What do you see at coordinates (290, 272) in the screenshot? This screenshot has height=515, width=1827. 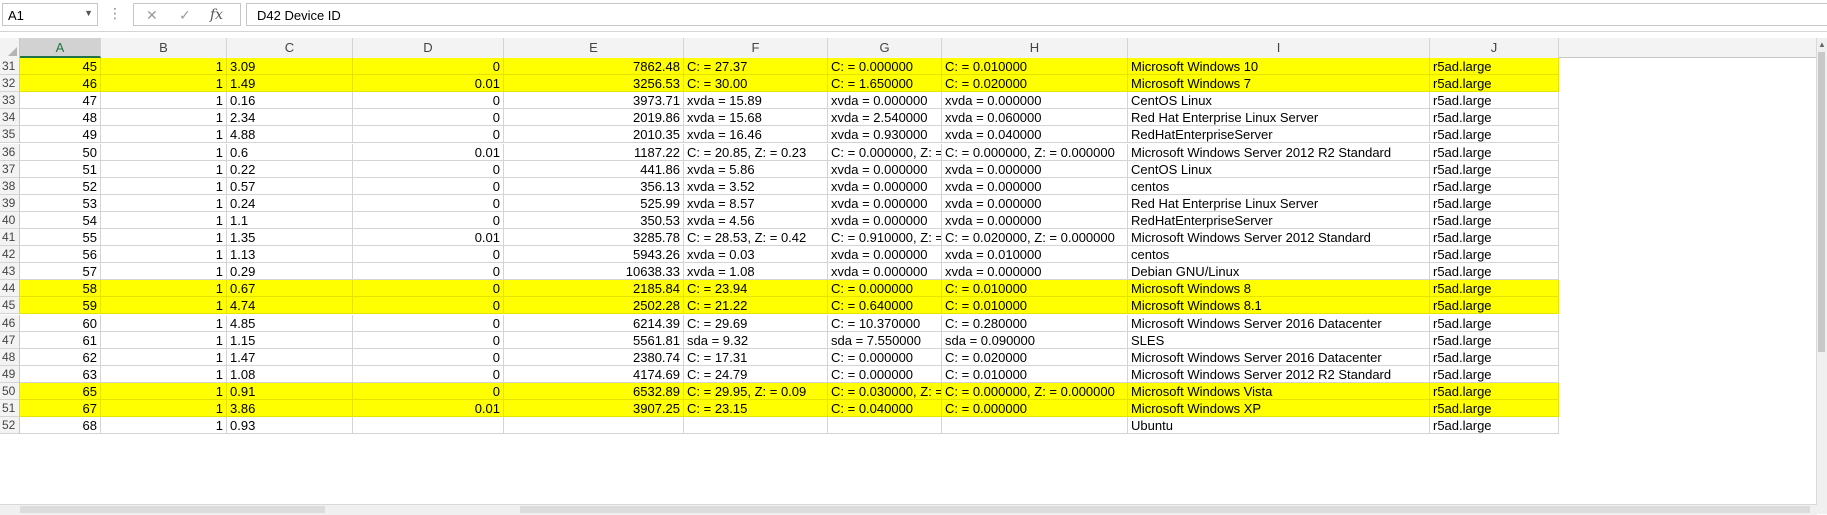 I see `cell-c: 0.29` at bounding box center [290, 272].